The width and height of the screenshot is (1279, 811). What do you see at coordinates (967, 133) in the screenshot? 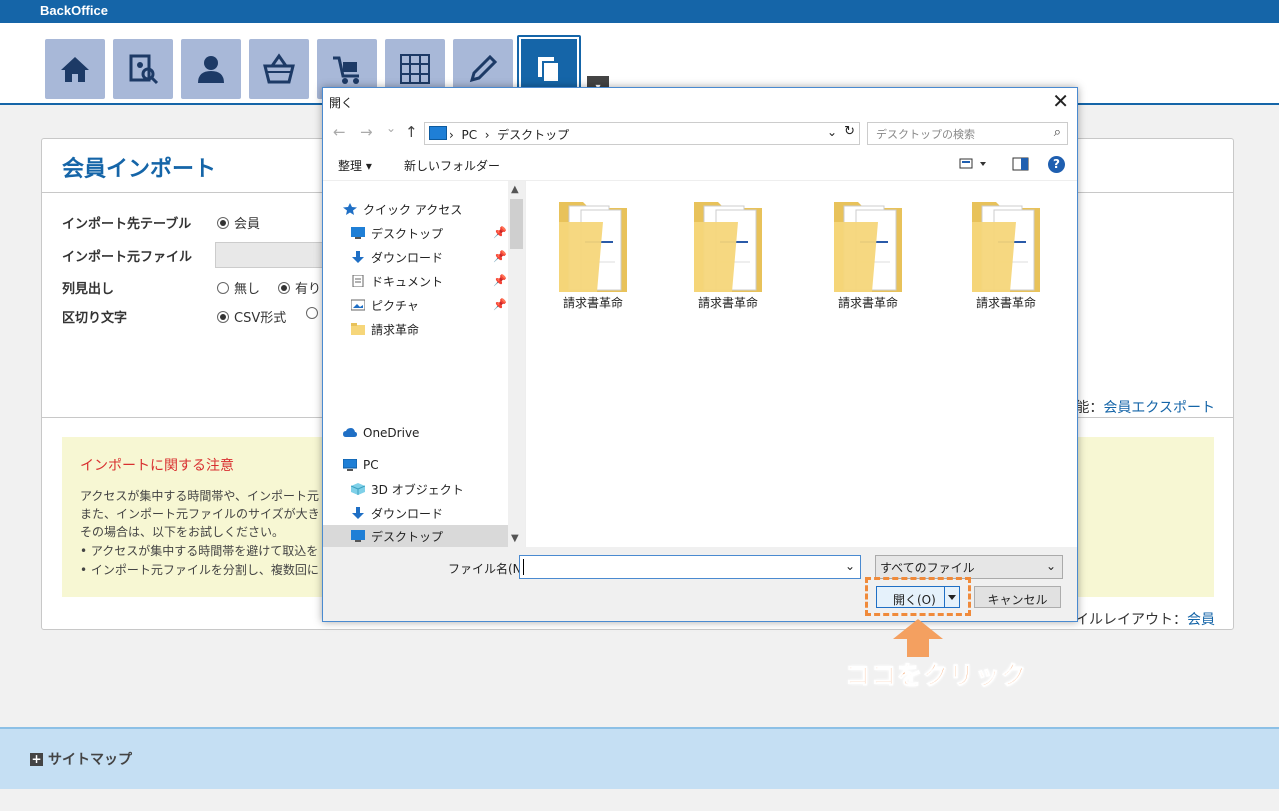
I see `search-input: デスクトップの検索 ⌕` at bounding box center [967, 133].